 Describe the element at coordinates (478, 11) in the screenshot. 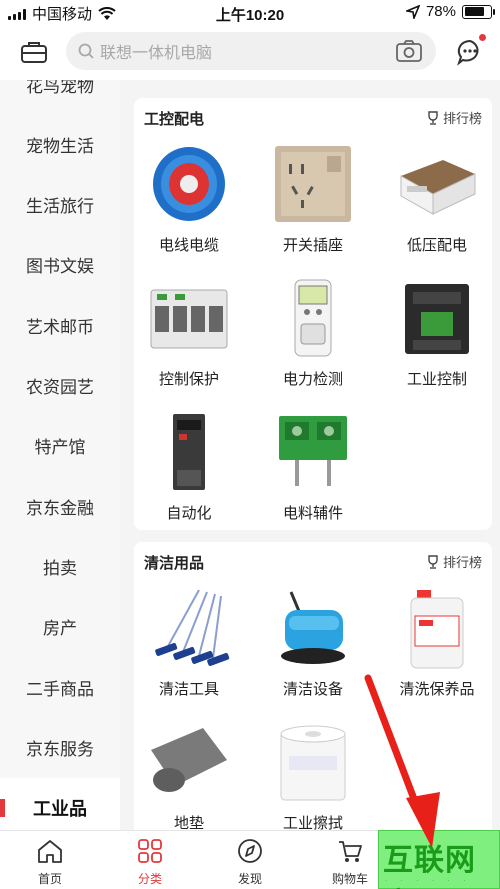

I see `battery-icon` at that location.